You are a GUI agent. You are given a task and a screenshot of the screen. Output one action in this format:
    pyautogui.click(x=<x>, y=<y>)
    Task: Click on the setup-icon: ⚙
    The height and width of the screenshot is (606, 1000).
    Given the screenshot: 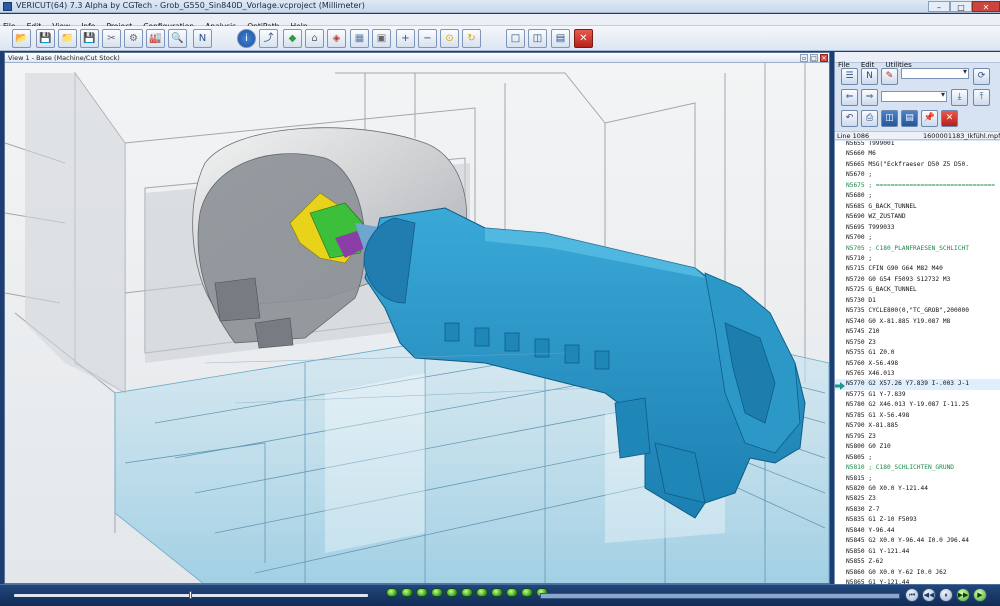 What is the action you would take?
    pyautogui.click(x=133, y=38)
    